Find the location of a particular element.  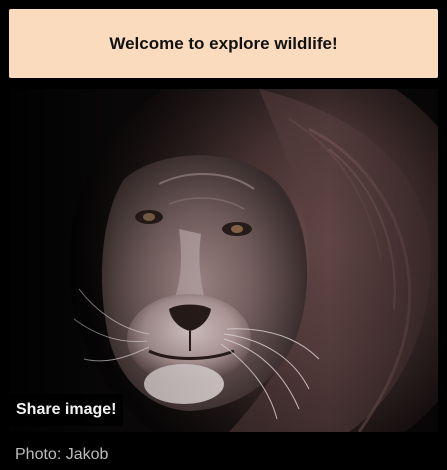

banner-title: Welcome to explore wildlife! is located at coordinates (223, 43).